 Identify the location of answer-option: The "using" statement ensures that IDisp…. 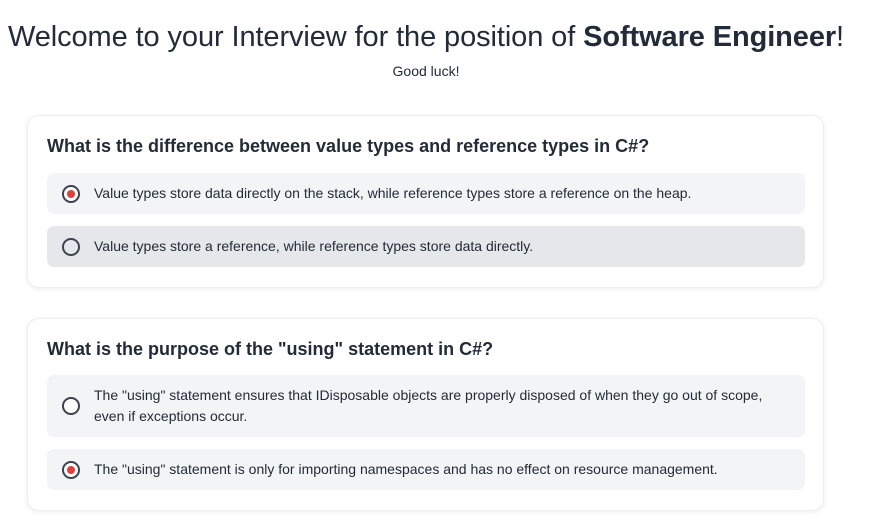
(426, 406).